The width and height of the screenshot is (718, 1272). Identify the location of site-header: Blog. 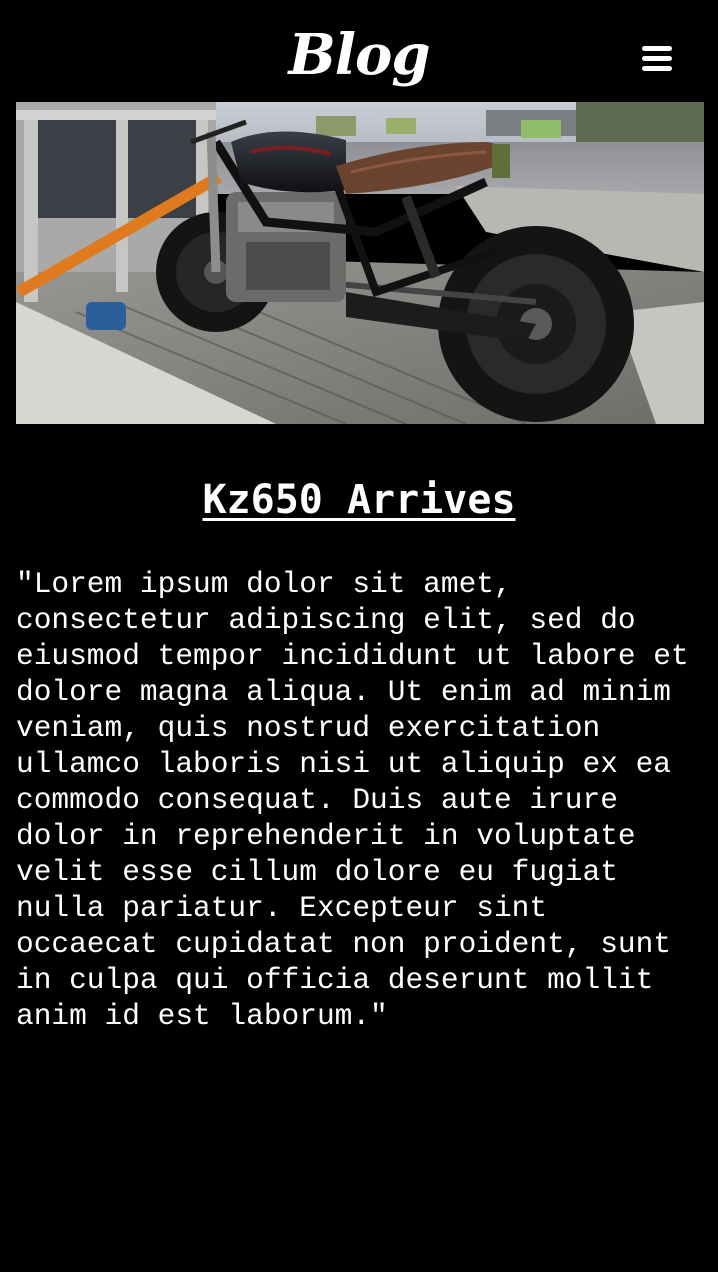
(359, 51).